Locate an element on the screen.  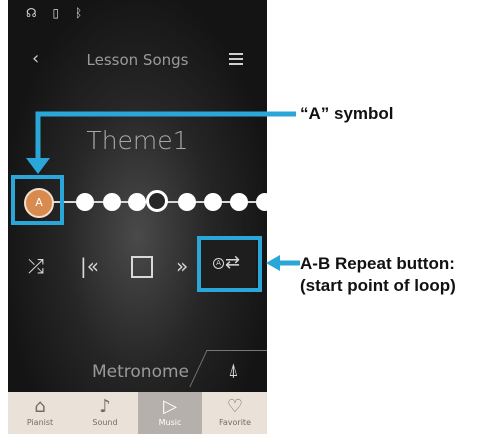
ab-repeat-callout-sub: (start point of loop) is located at coordinates (378, 285).